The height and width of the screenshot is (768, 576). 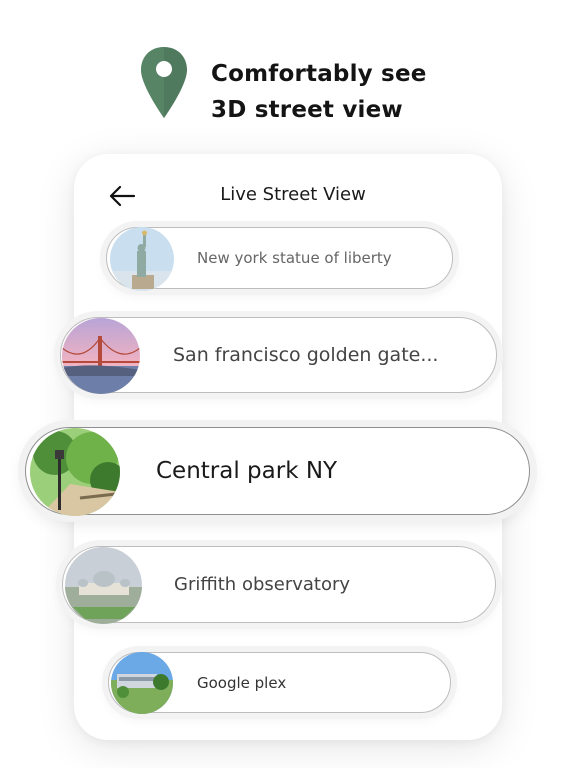 I want to click on headline-line-1: Comfortably see, so click(x=319, y=74).